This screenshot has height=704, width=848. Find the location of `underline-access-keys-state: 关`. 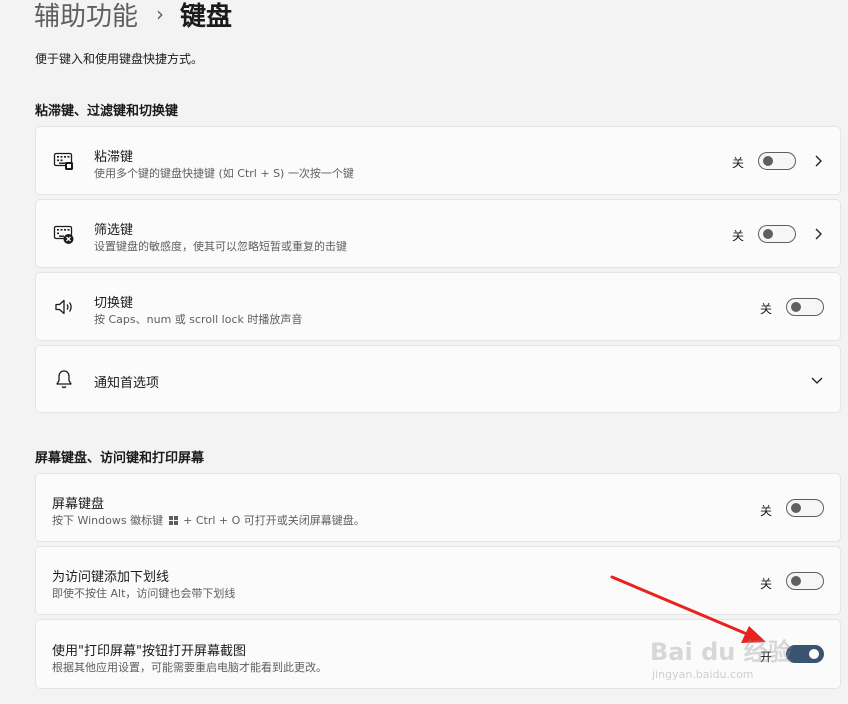

underline-access-keys-state: 关 is located at coordinates (766, 584).